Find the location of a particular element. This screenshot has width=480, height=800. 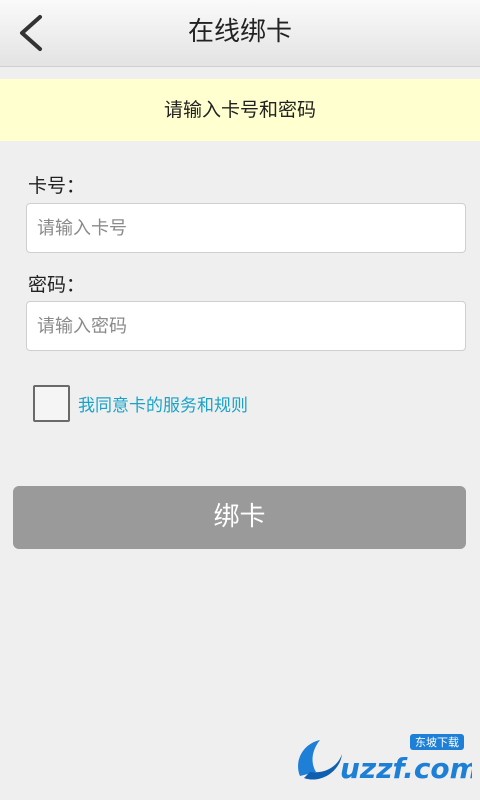

card-number-label: 卡号： is located at coordinates (57, 186).